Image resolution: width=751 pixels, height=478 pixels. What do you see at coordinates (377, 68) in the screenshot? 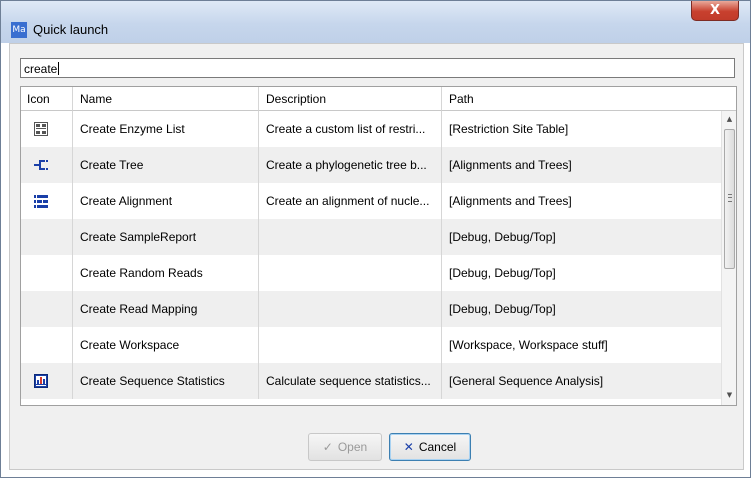
I see `search-input: create` at bounding box center [377, 68].